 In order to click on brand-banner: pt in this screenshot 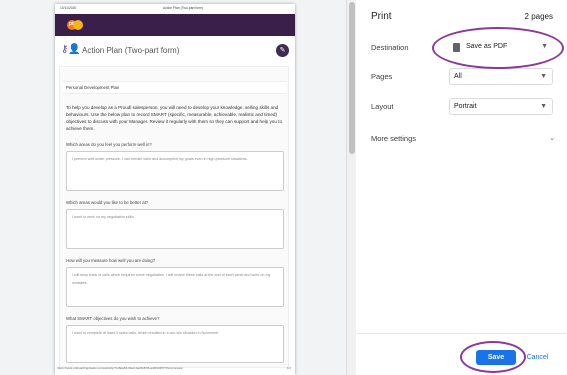, I will do `click(175, 25)`.